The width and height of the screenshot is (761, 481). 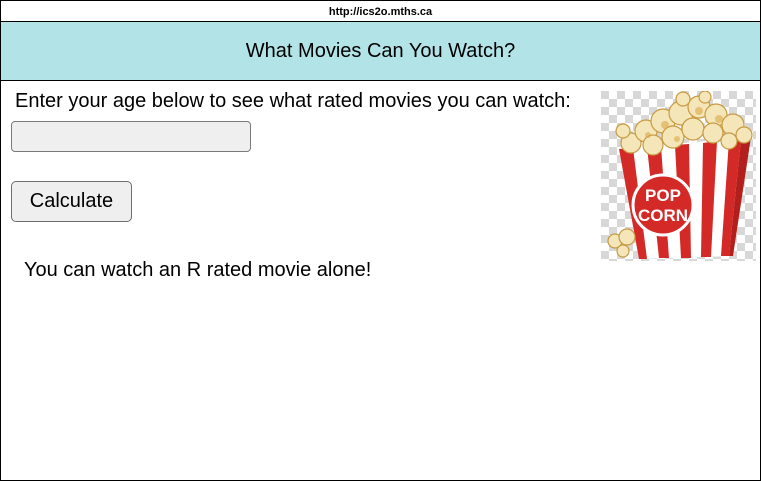 I want to click on age-input, so click(x=131, y=136).